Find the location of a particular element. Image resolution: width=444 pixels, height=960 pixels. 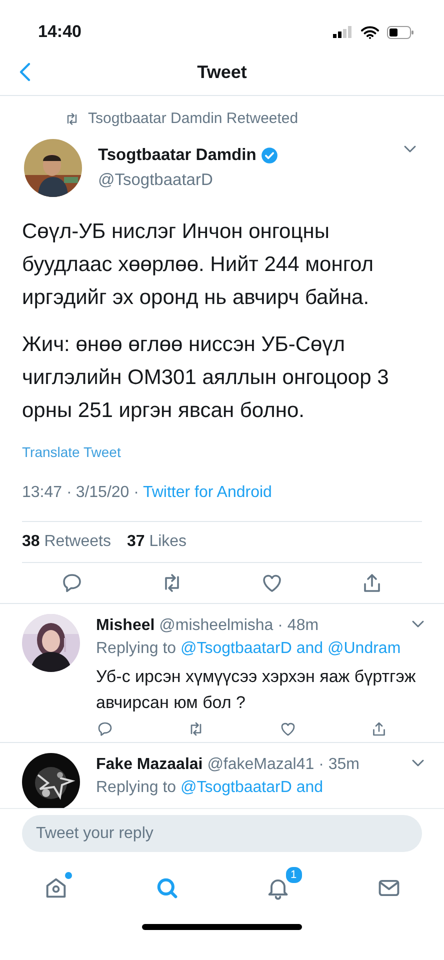

tweet-time: 13:47 · is located at coordinates (47, 492).